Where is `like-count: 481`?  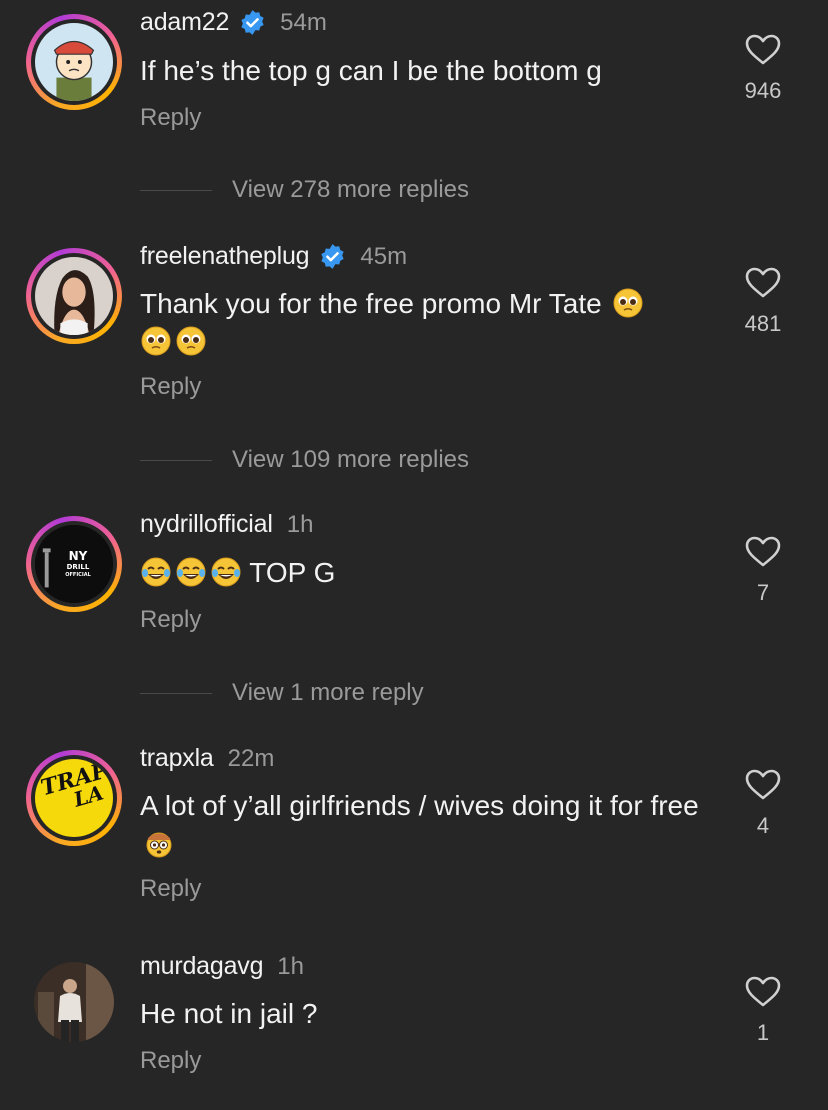
like-count: 481 is located at coordinates (763, 323).